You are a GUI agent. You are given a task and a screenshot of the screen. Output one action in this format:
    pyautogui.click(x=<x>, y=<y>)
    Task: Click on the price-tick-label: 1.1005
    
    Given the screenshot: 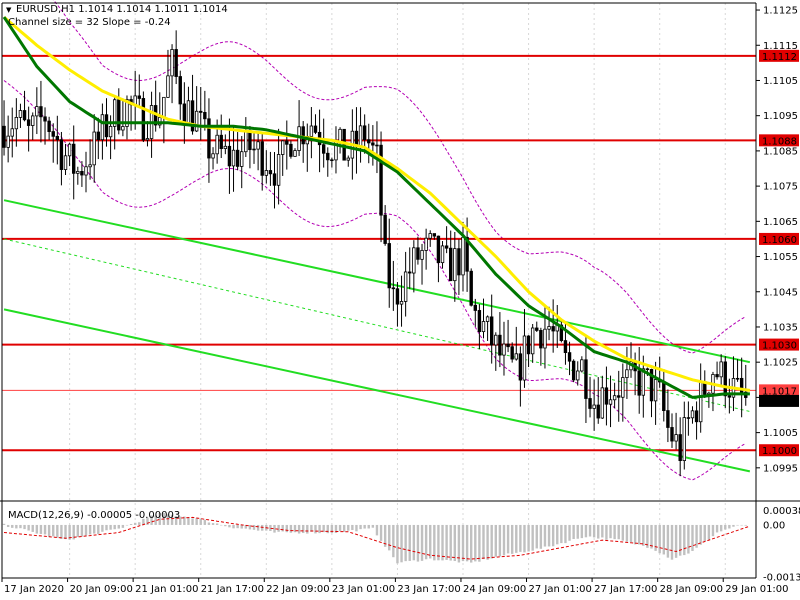 What is the action you would take?
    pyautogui.click(x=780, y=433)
    